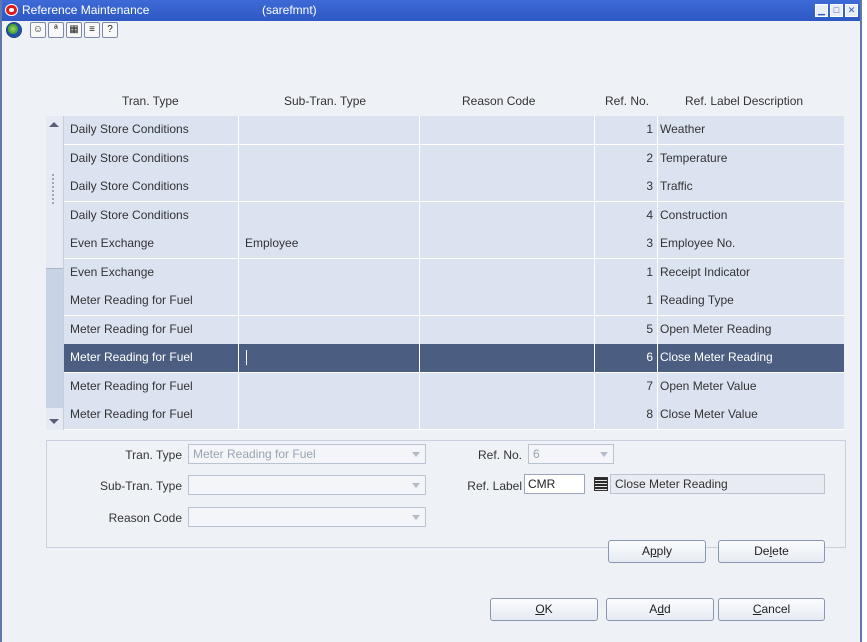  Describe the element at coordinates (307, 485) in the screenshot. I see `sub-tran-type-select` at that location.